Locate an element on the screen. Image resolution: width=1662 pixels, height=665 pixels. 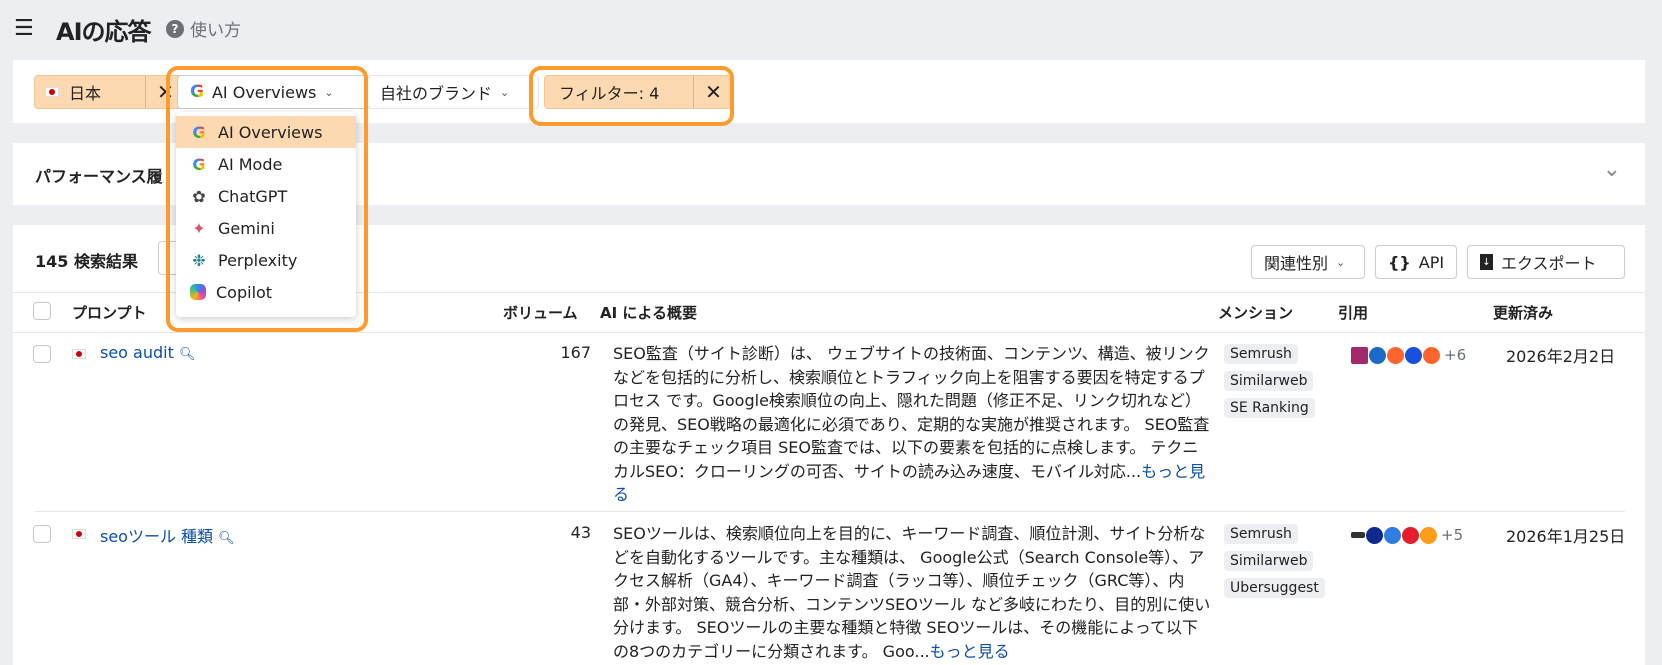
updated-date: 2026年2月2日 is located at coordinates (1561, 356).